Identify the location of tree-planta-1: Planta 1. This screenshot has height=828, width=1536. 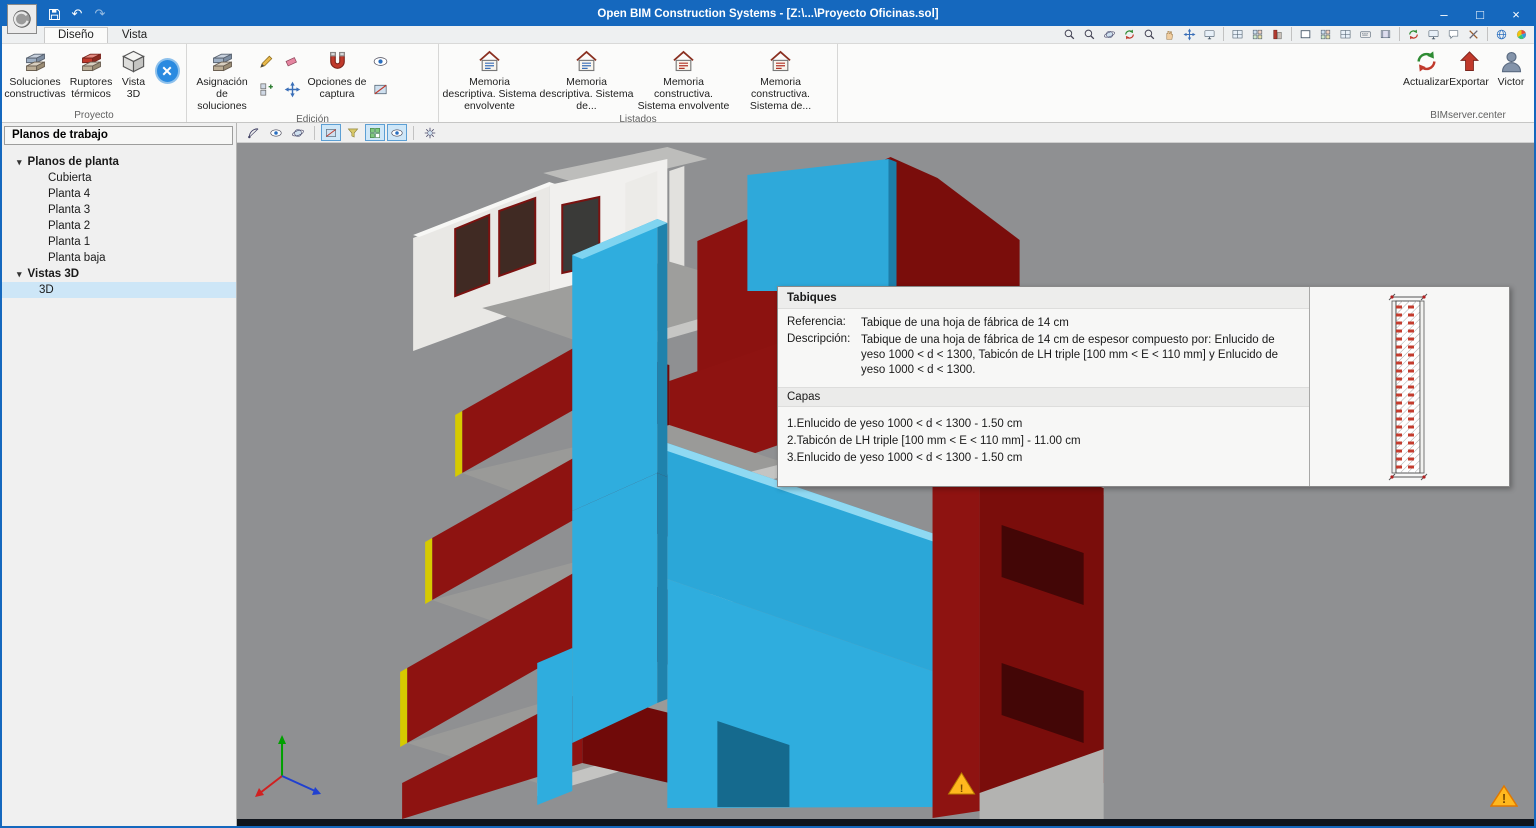
(119, 242).